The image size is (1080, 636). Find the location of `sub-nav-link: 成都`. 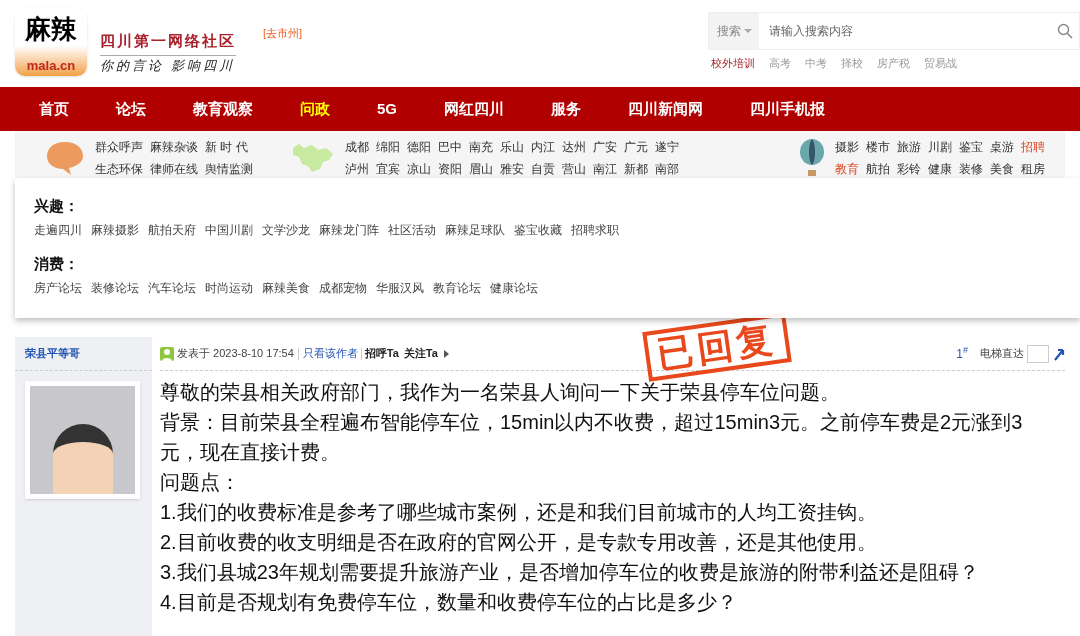

sub-nav-link: 成都 is located at coordinates (357, 147).